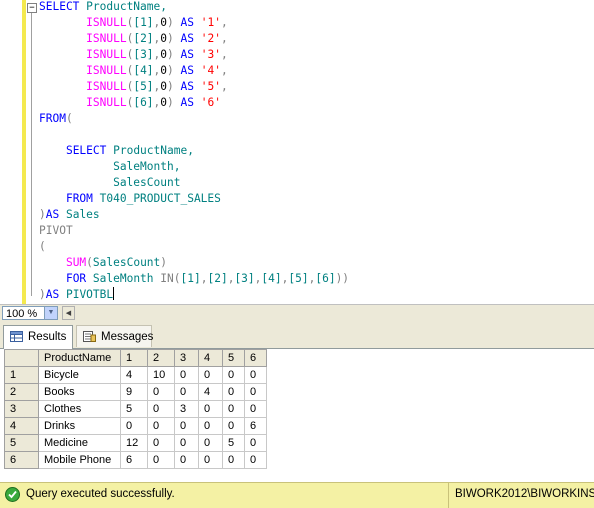 This screenshot has height=508, width=594. I want to click on code-token: PIVOT, so click(56, 230).